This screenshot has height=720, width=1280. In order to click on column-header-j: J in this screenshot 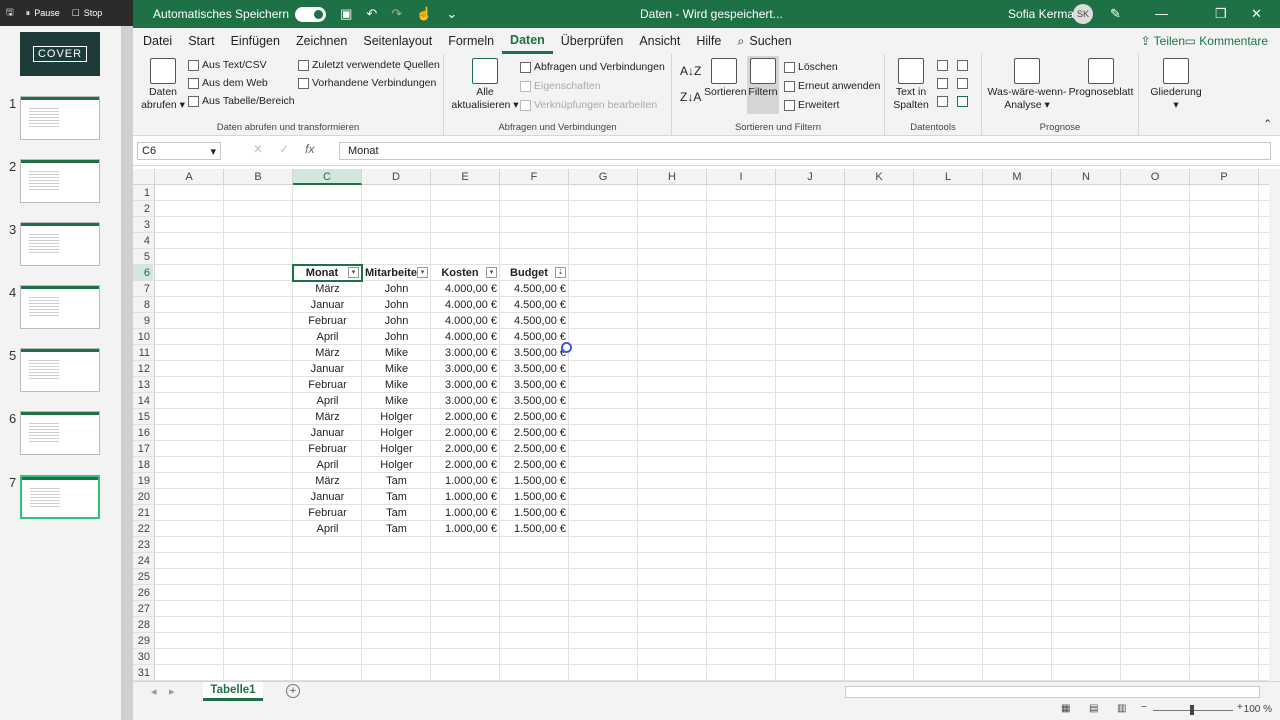, I will do `click(810, 177)`.